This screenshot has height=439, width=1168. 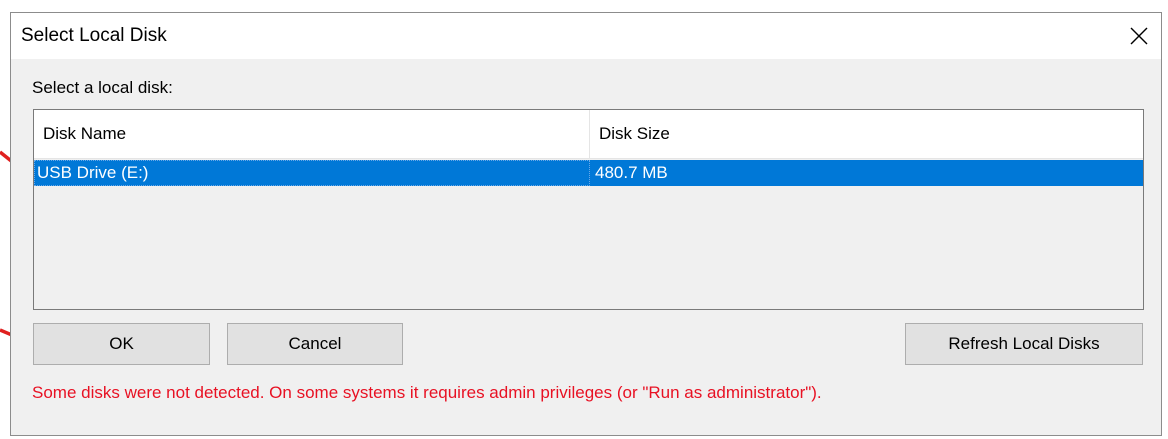 What do you see at coordinates (586, 36) in the screenshot?
I see `title-bar: Select Local Disk` at bounding box center [586, 36].